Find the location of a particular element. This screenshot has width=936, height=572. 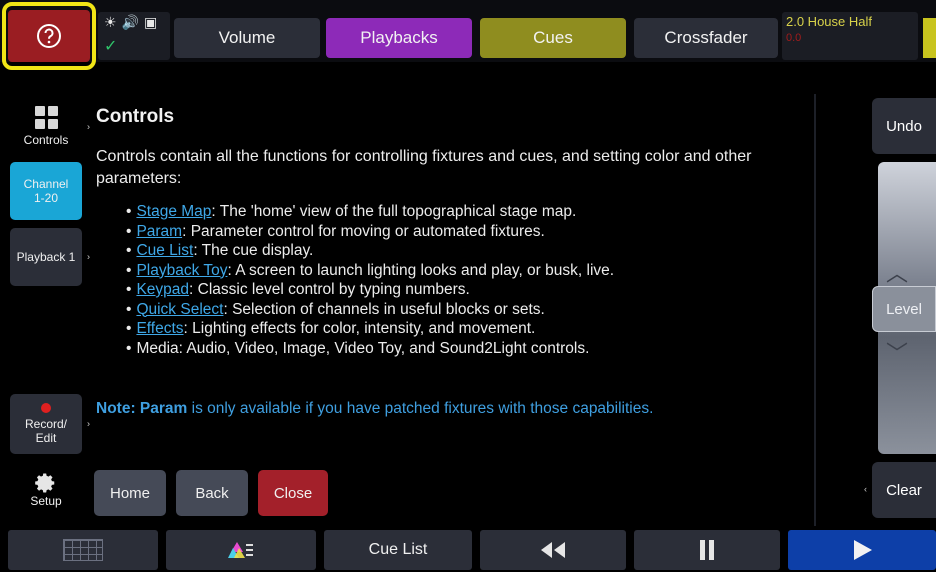

color-picker-button is located at coordinates (241, 550).